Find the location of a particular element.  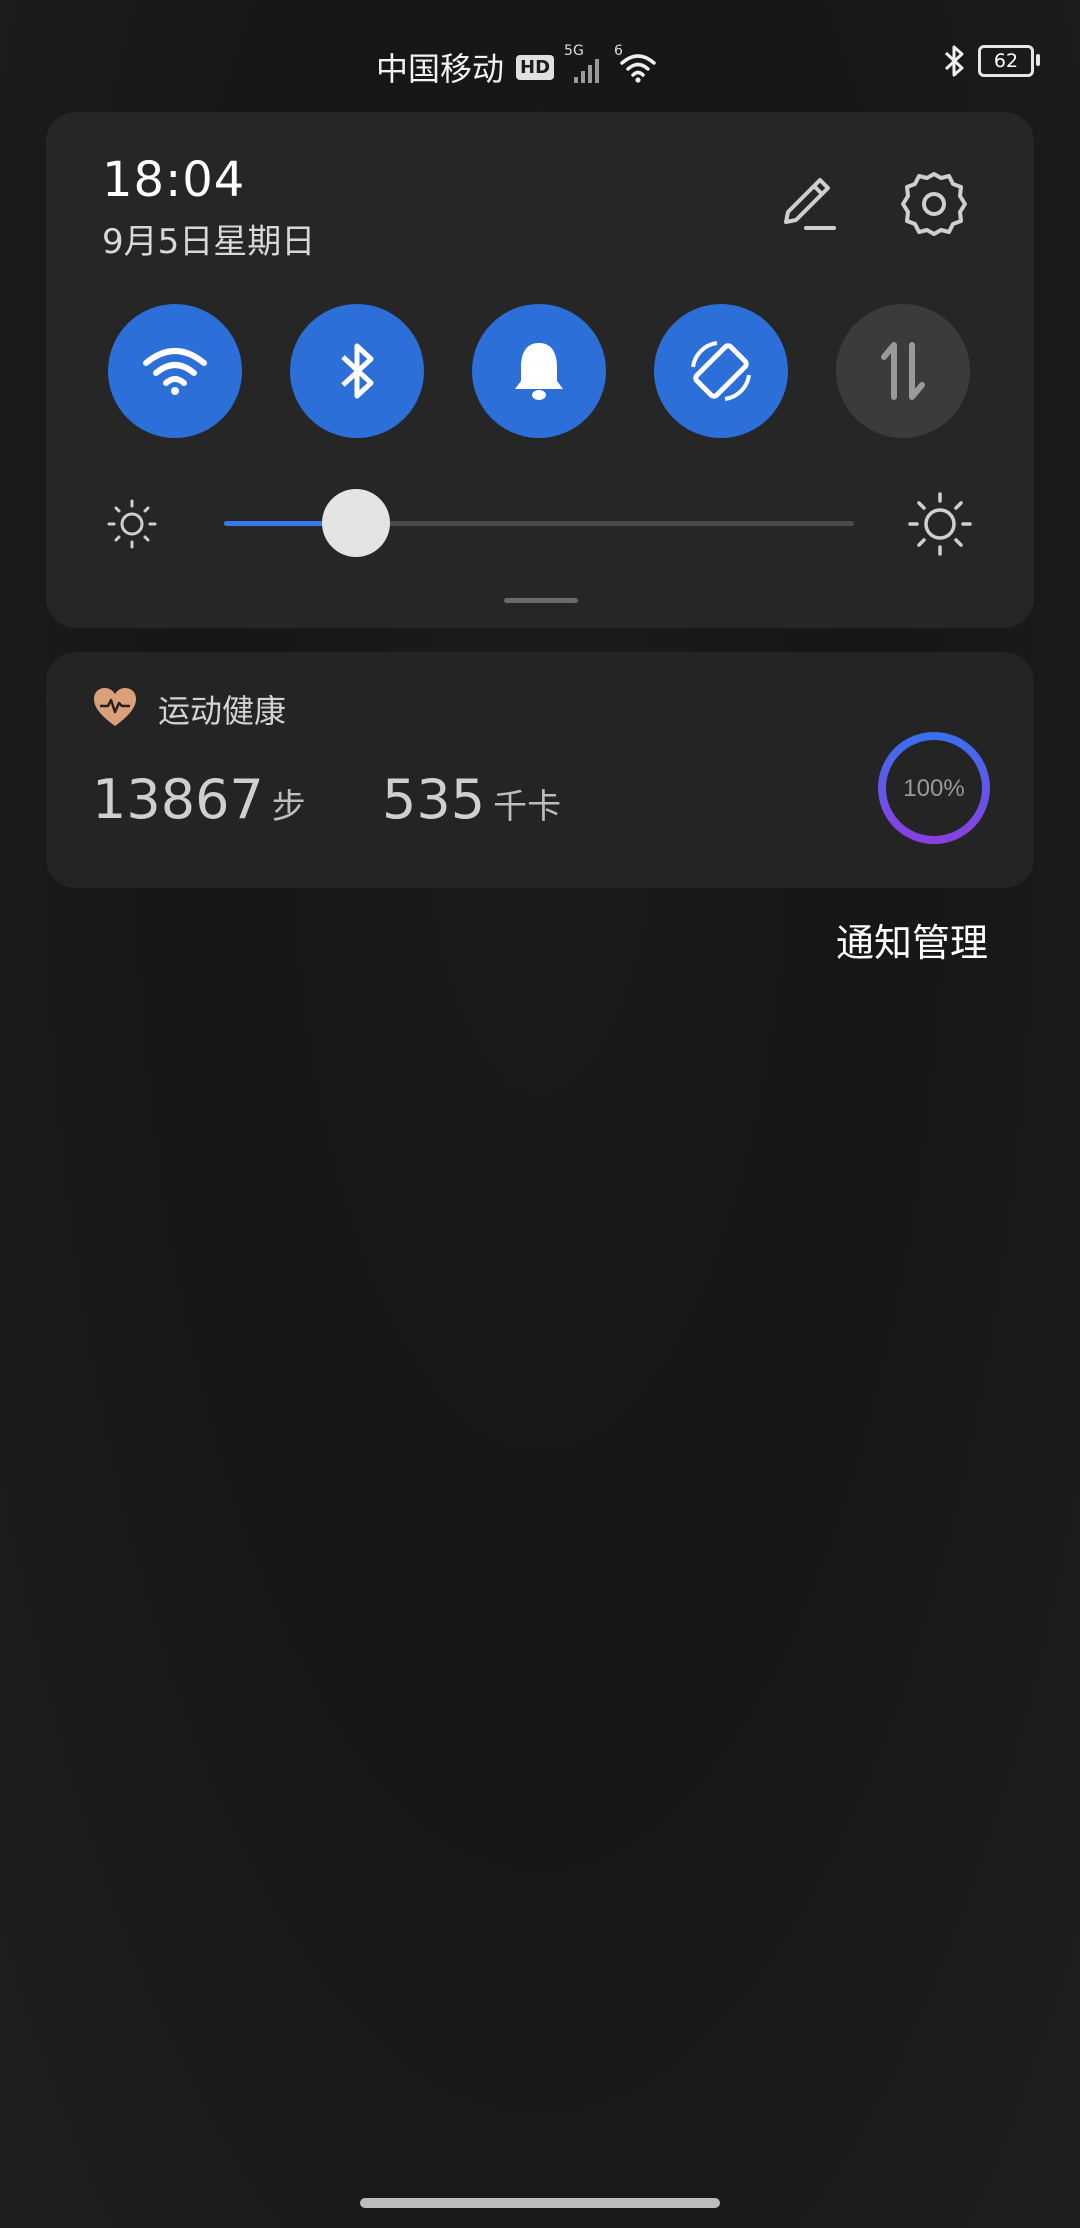

carrier-name: 中国移动 is located at coordinates (440, 69).